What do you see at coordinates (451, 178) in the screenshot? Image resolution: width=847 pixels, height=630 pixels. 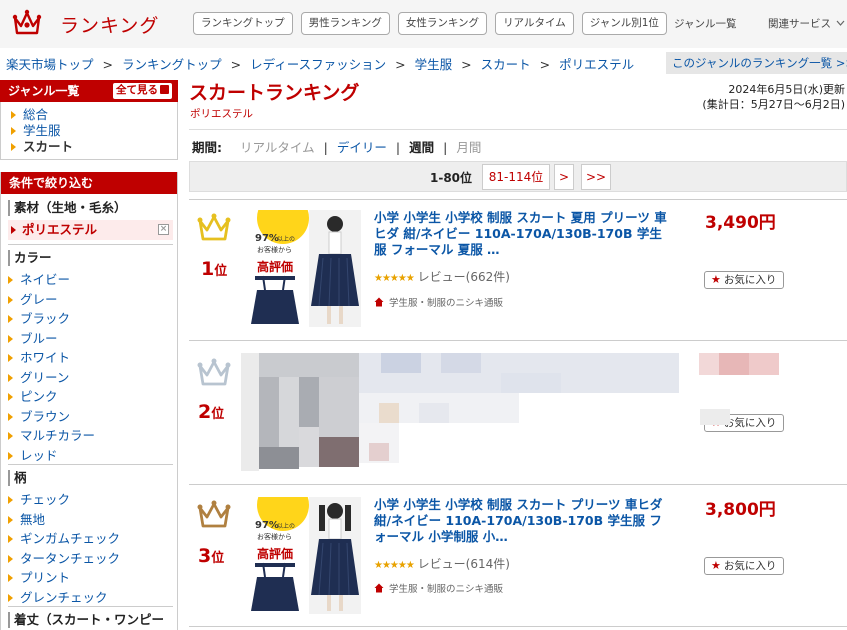 I see `pagination-current: 1-80位` at bounding box center [451, 178].